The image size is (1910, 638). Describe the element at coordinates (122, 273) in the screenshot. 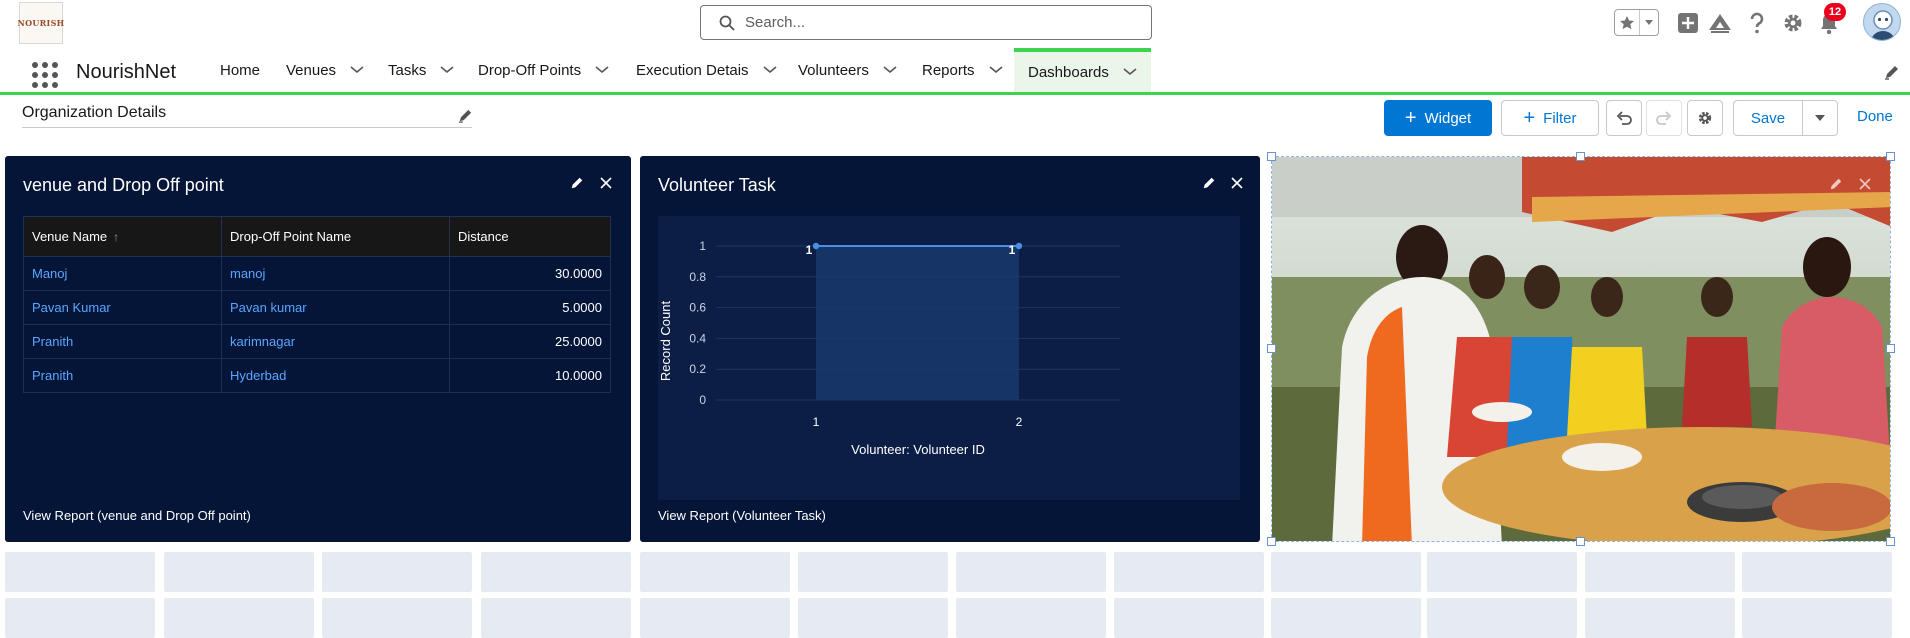

I see `venue-name-link: Manoj` at that location.